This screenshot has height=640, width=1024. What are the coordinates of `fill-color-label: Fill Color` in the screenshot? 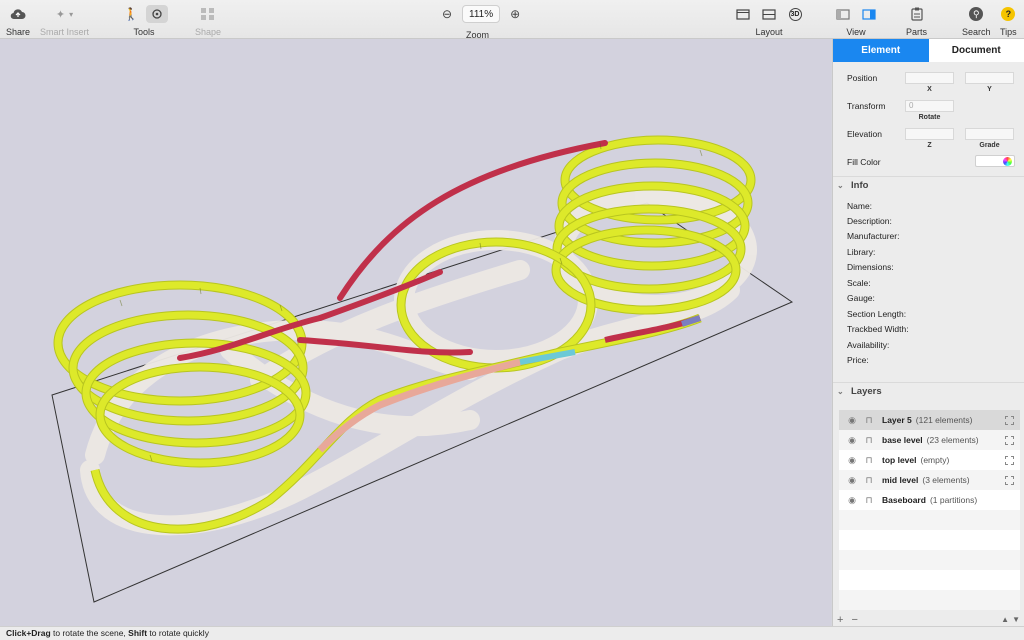 It's located at (864, 162).